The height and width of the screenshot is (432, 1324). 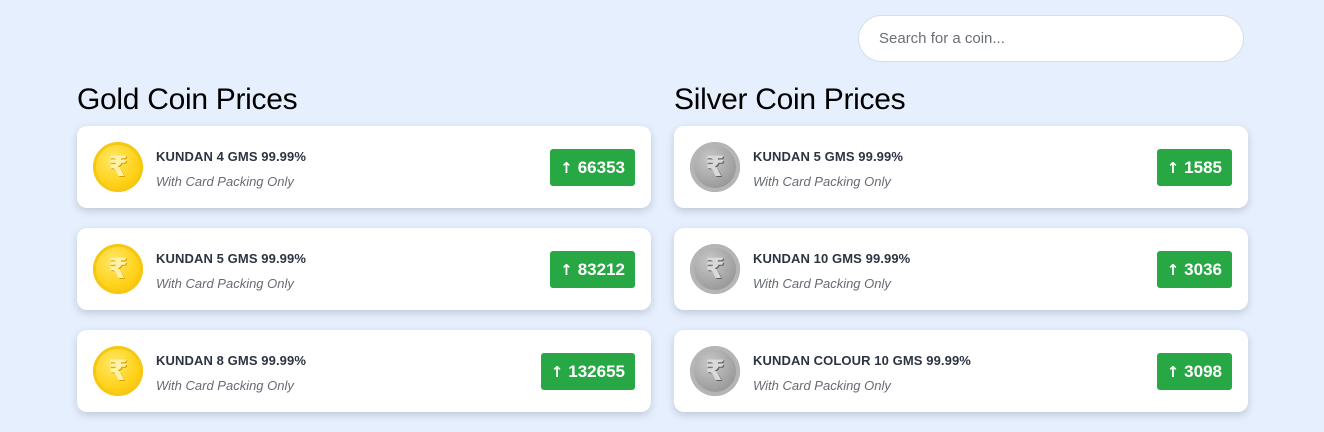 What do you see at coordinates (596, 371) in the screenshot?
I see `price-value: 132655` at bounding box center [596, 371].